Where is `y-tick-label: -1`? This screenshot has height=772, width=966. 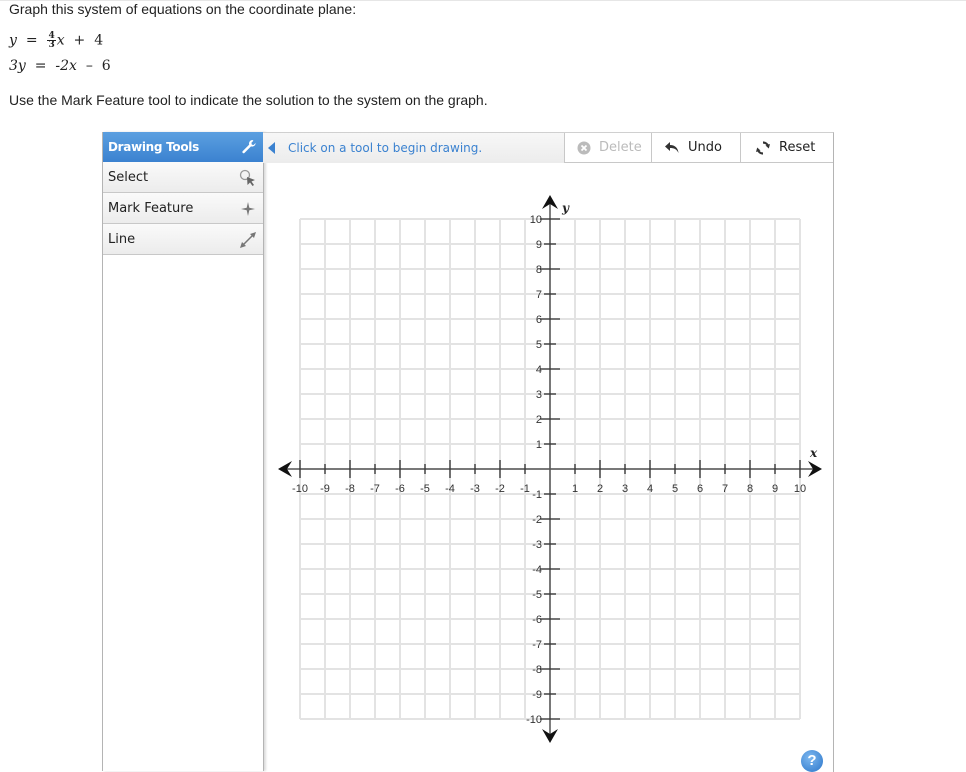
y-tick-label: -1 is located at coordinates (537, 495).